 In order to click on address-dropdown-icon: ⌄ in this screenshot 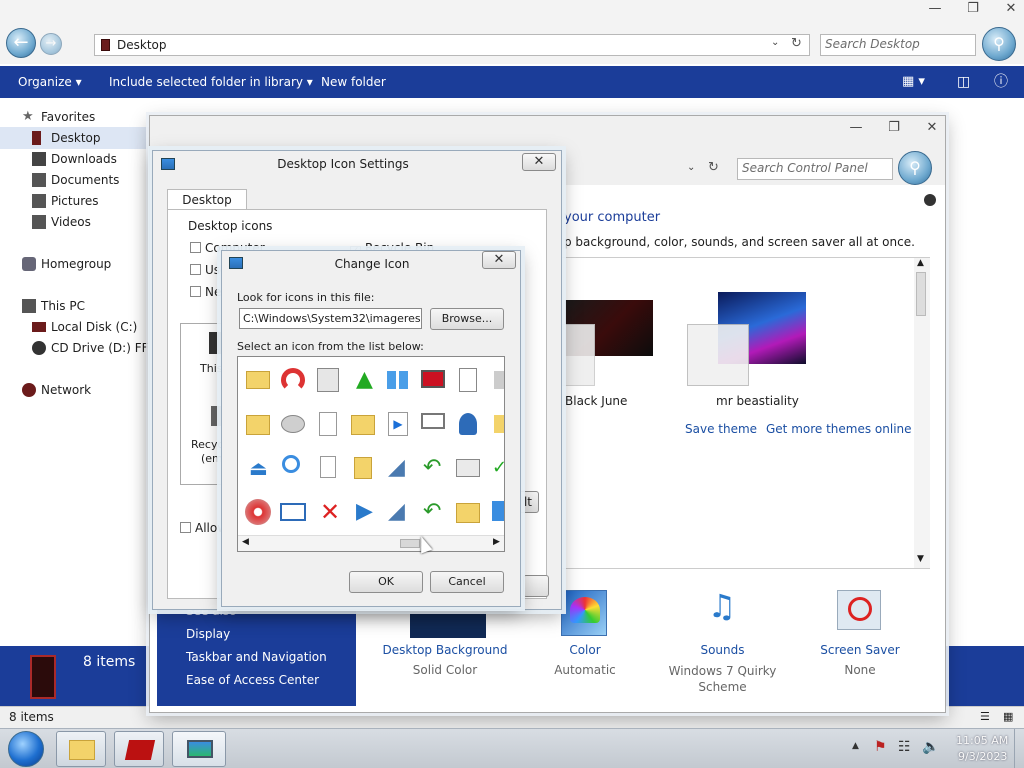, I will do `click(775, 42)`.